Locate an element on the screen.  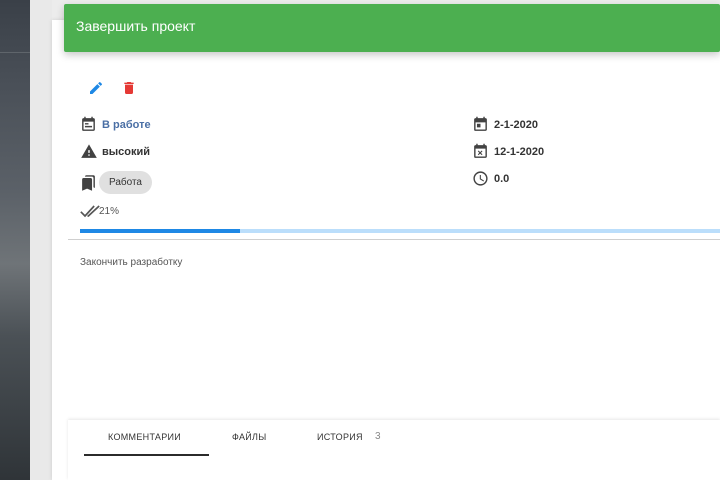
sidebar-divider is located at coordinates (15, 52).